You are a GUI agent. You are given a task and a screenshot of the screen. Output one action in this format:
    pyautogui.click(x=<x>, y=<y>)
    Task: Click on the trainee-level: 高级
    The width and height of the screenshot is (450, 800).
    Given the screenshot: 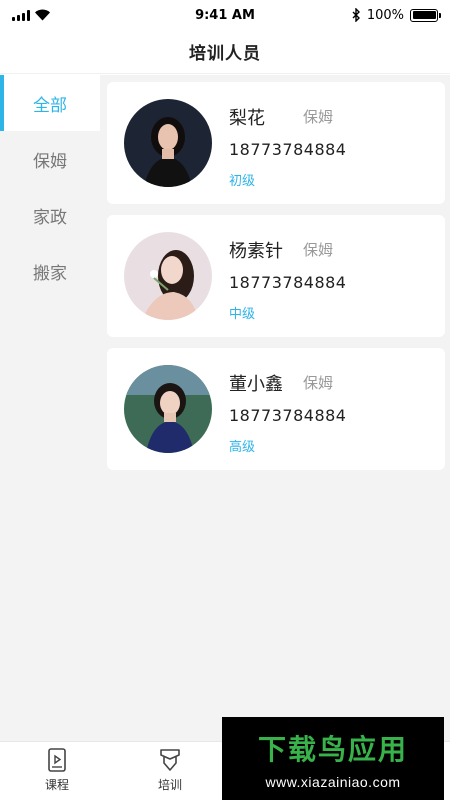 What is the action you would take?
    pyautogui.click(x=242, y=447)
    